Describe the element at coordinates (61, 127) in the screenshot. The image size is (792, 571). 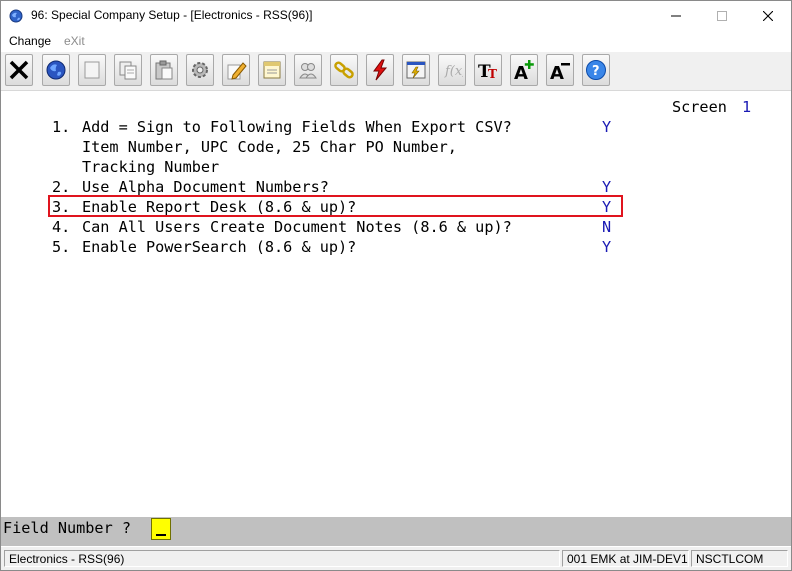
I see `option-1-number: 1.` at that location.